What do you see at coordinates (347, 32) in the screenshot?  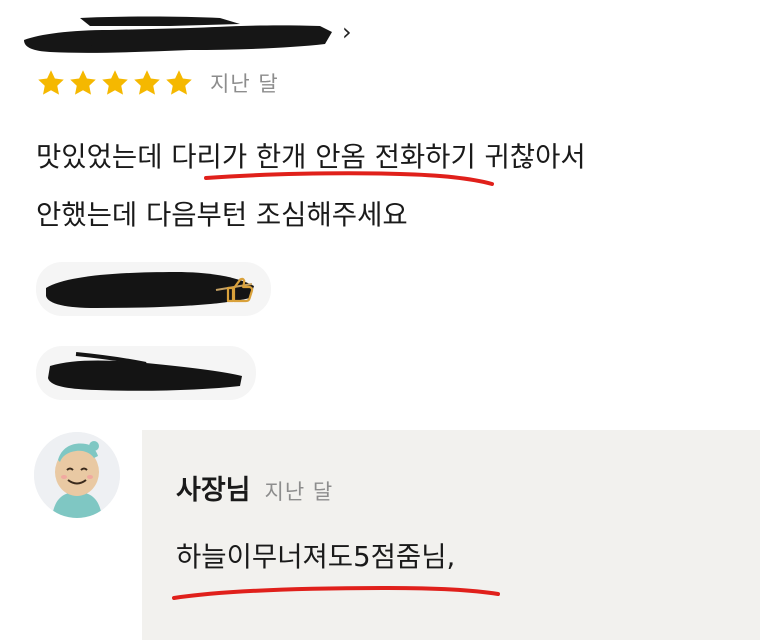 I see `chevron-right-icon: ›` at bounding box center [347, 32].